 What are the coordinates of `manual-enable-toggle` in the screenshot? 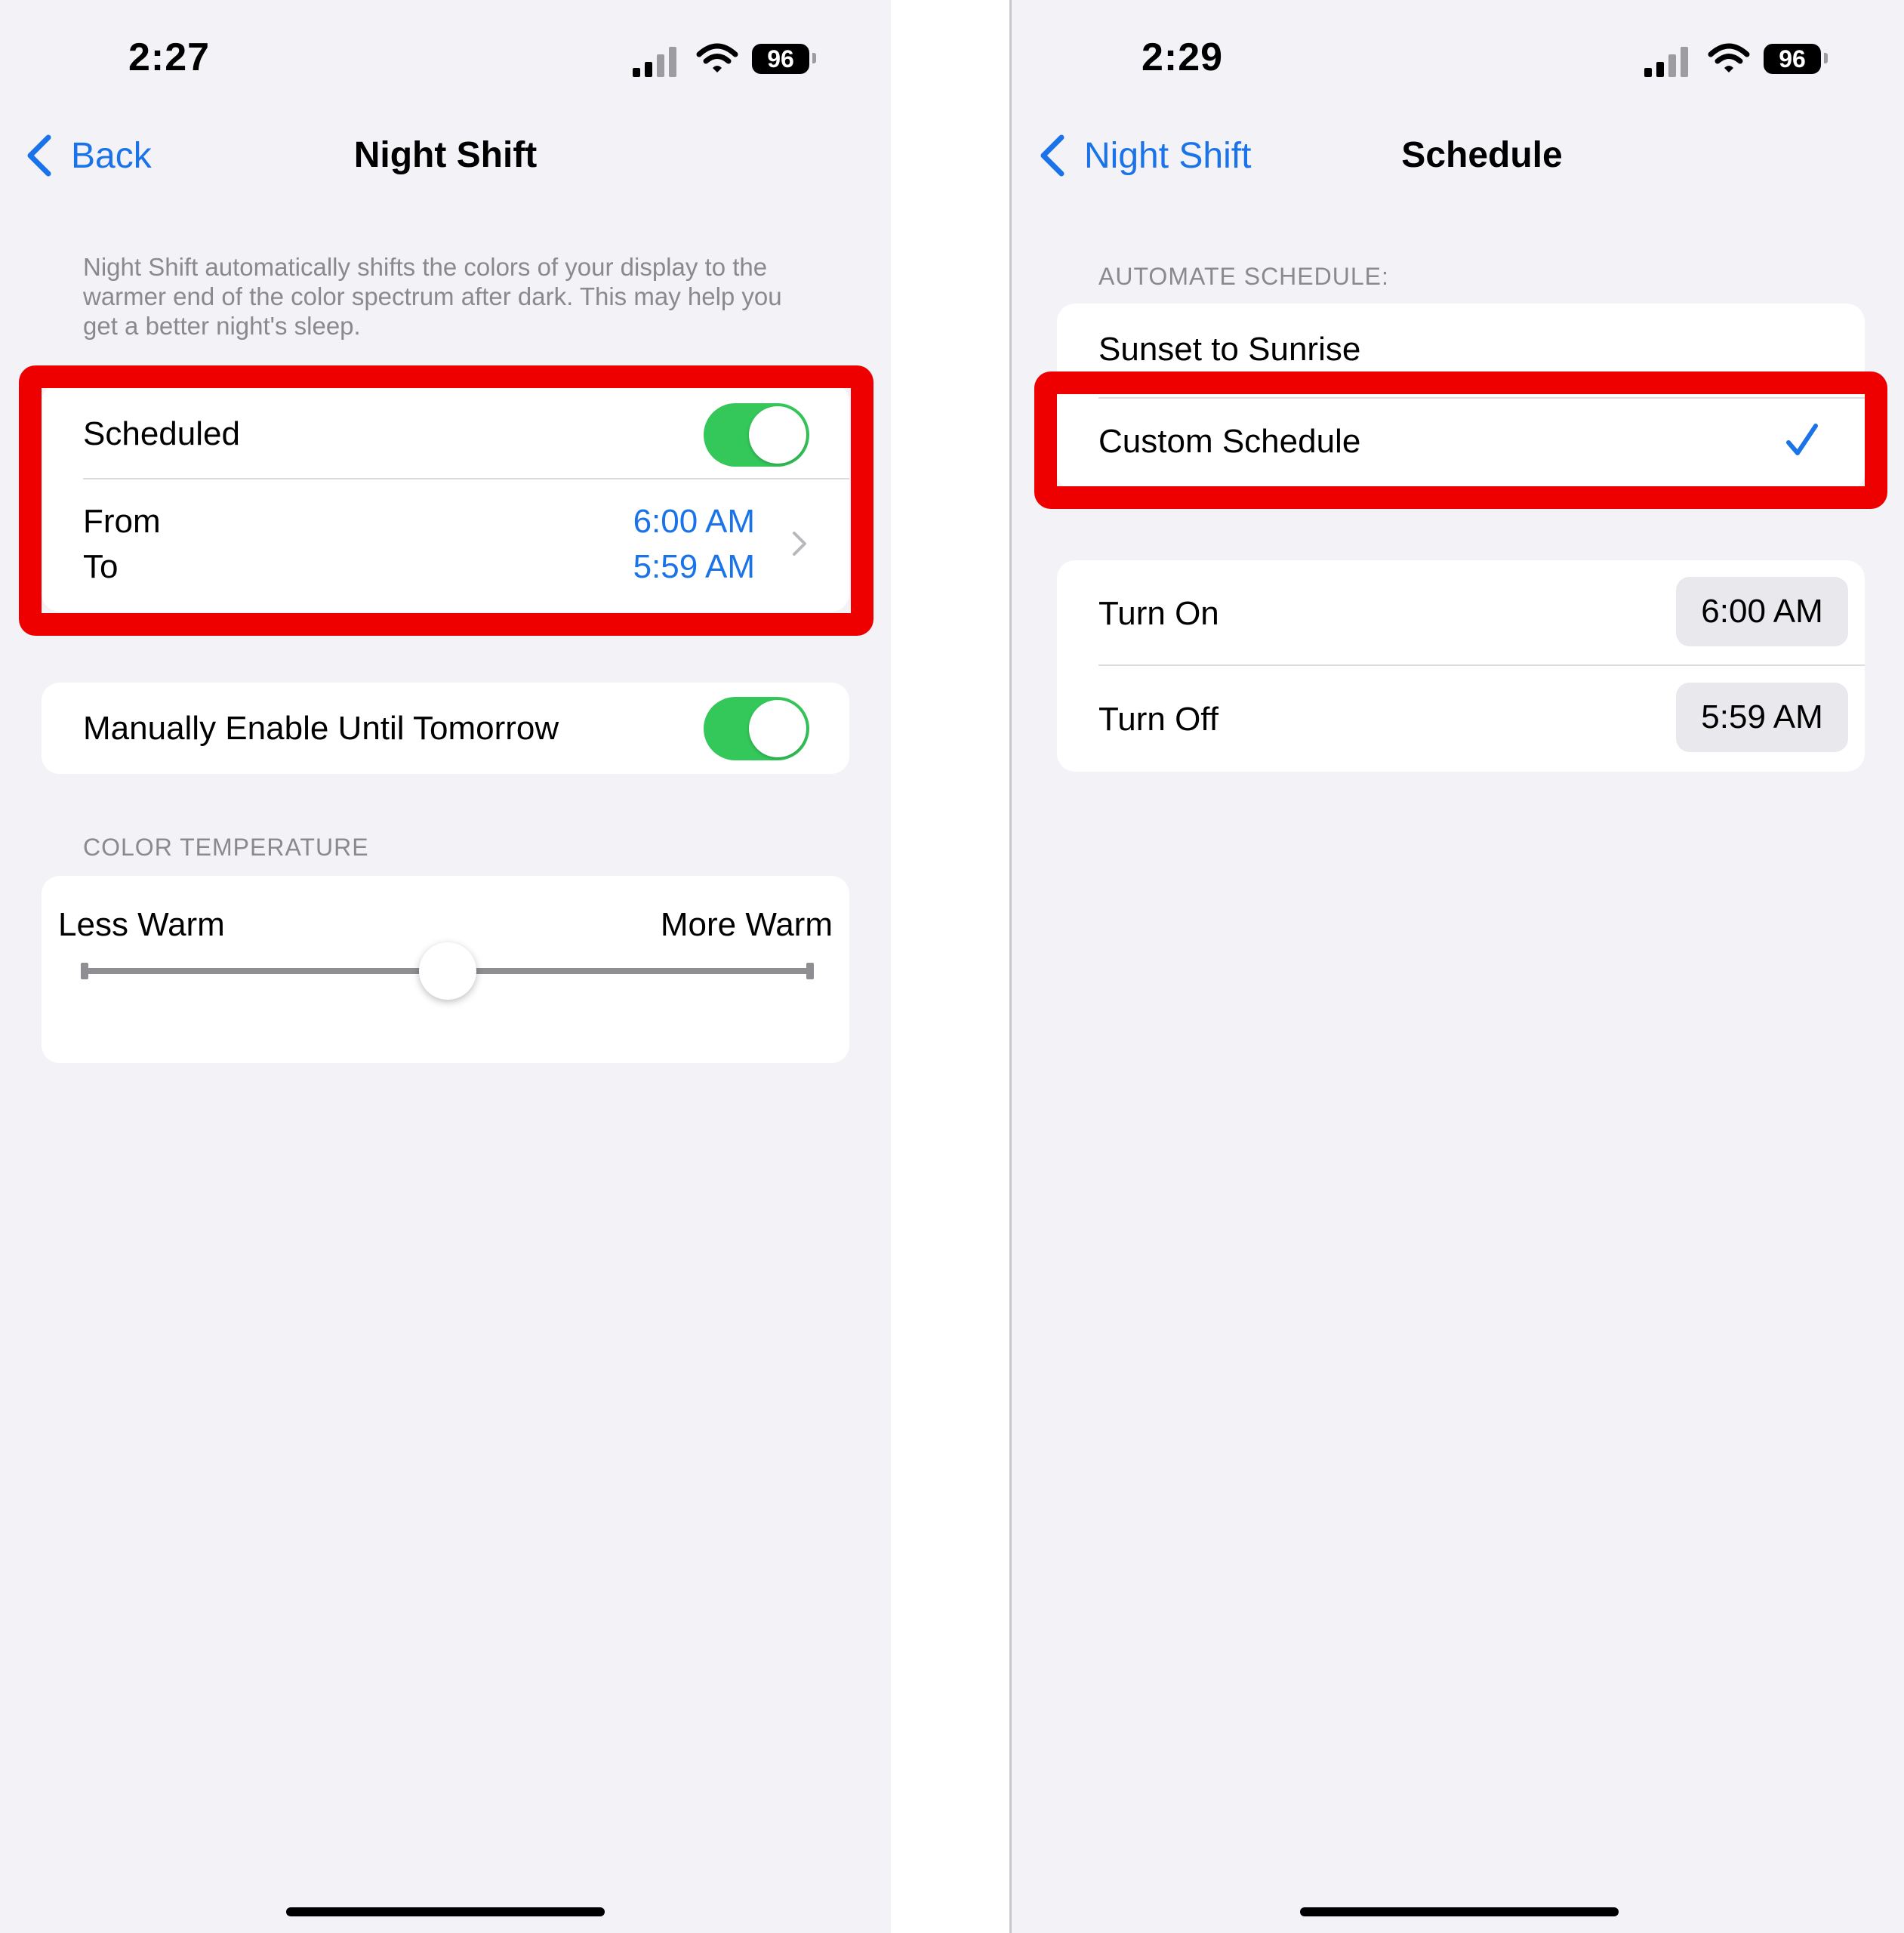 It's located at (756, 728).